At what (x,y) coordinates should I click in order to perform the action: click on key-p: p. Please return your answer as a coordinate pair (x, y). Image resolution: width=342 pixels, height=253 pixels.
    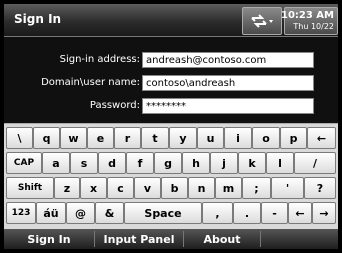
    Looking at the image, I should click on (293, 138).